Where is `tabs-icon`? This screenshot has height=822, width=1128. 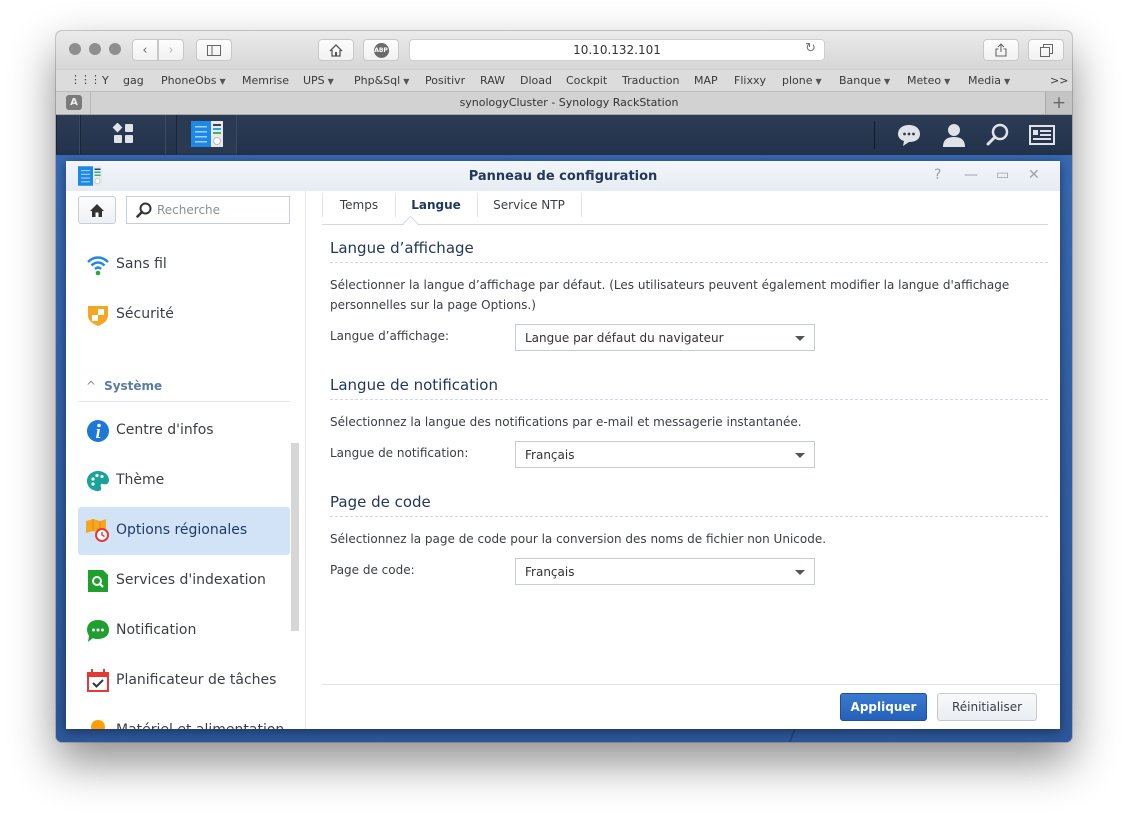 tabs-icon is located at coordinates (1046, 50).